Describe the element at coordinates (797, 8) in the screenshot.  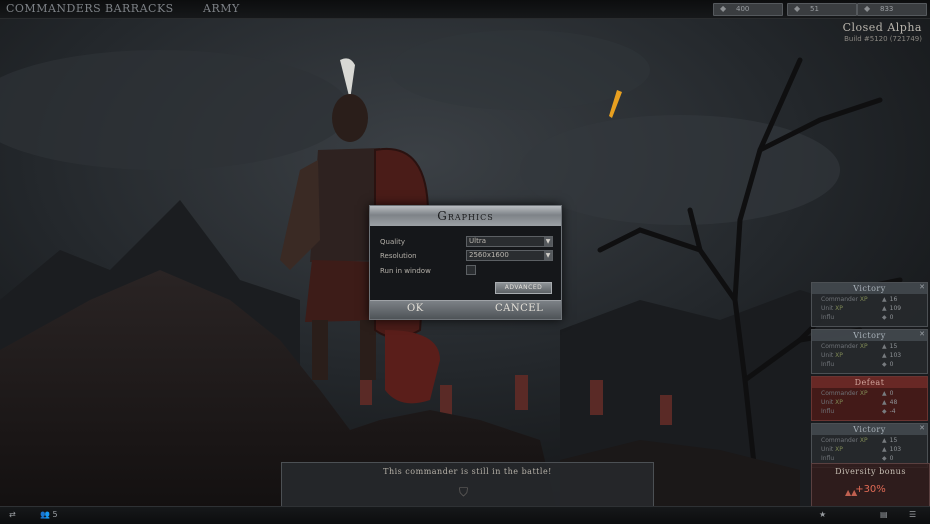
I see `food-icon: ◆` at that location.